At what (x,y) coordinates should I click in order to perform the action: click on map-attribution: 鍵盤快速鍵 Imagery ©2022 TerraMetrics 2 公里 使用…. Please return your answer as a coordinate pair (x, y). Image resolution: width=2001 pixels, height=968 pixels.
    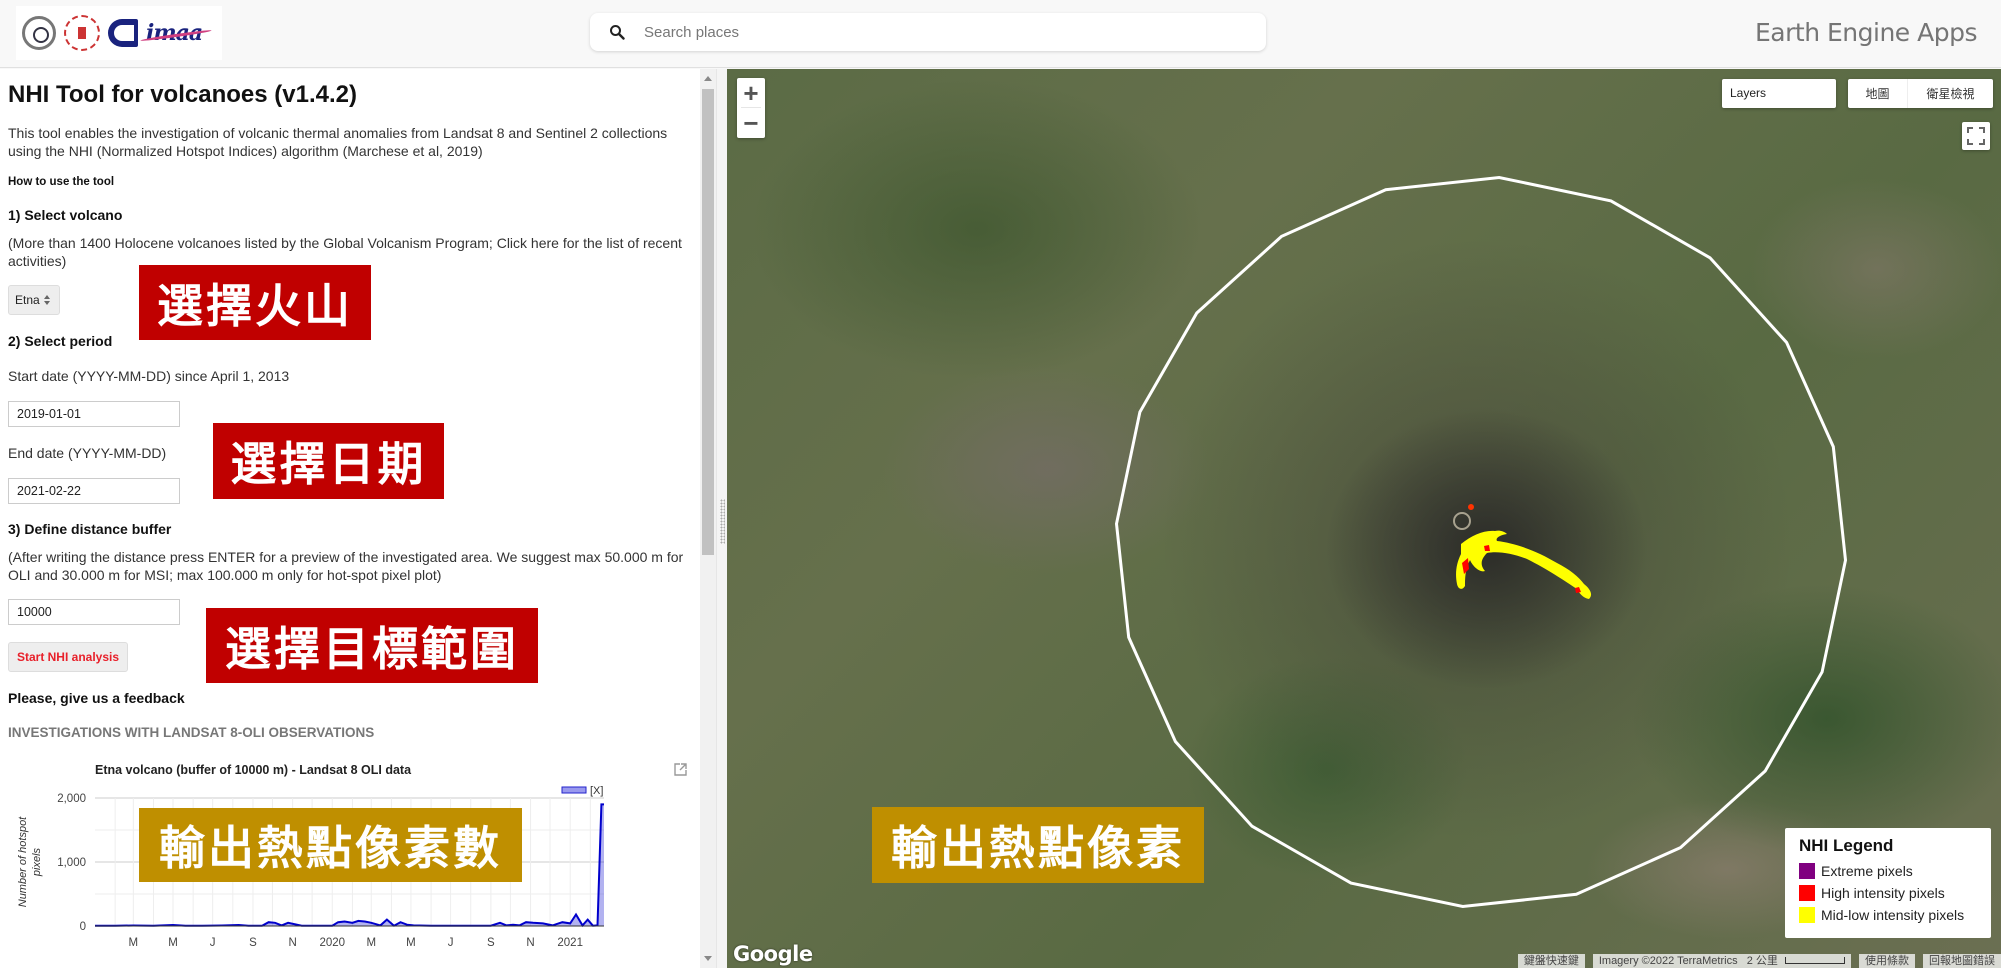
    Looking at the image, I should click on (1759, 961).